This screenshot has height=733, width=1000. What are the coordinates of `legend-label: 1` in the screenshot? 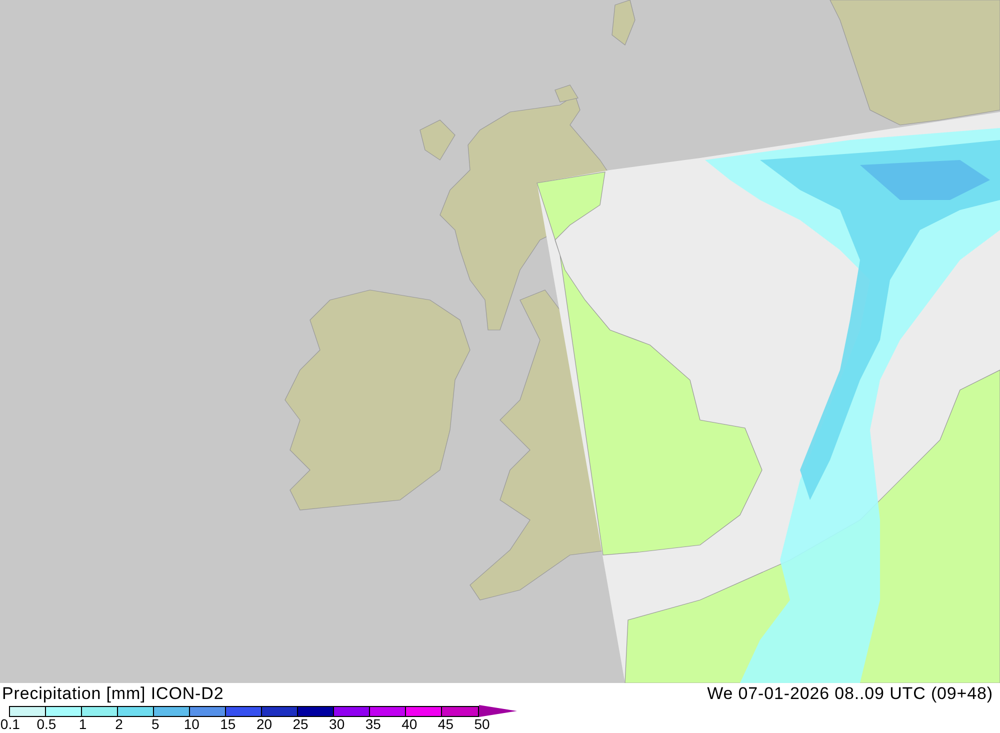 It's located at (83, 724).